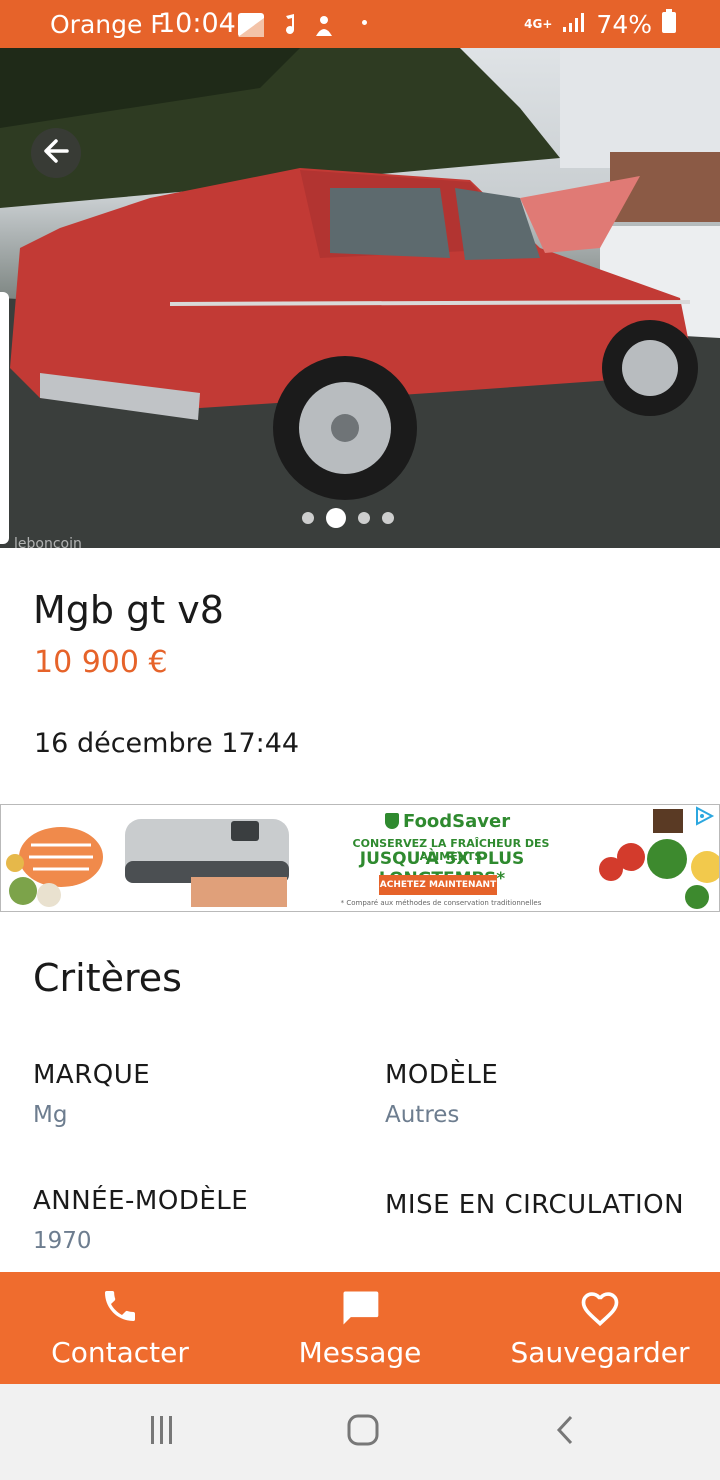 The width and height of the screenshot is (720, 1480). What do you see at coordinates (574, 24) in the screenshot?
I see `signal-icon` at bounding box center [574, 24].